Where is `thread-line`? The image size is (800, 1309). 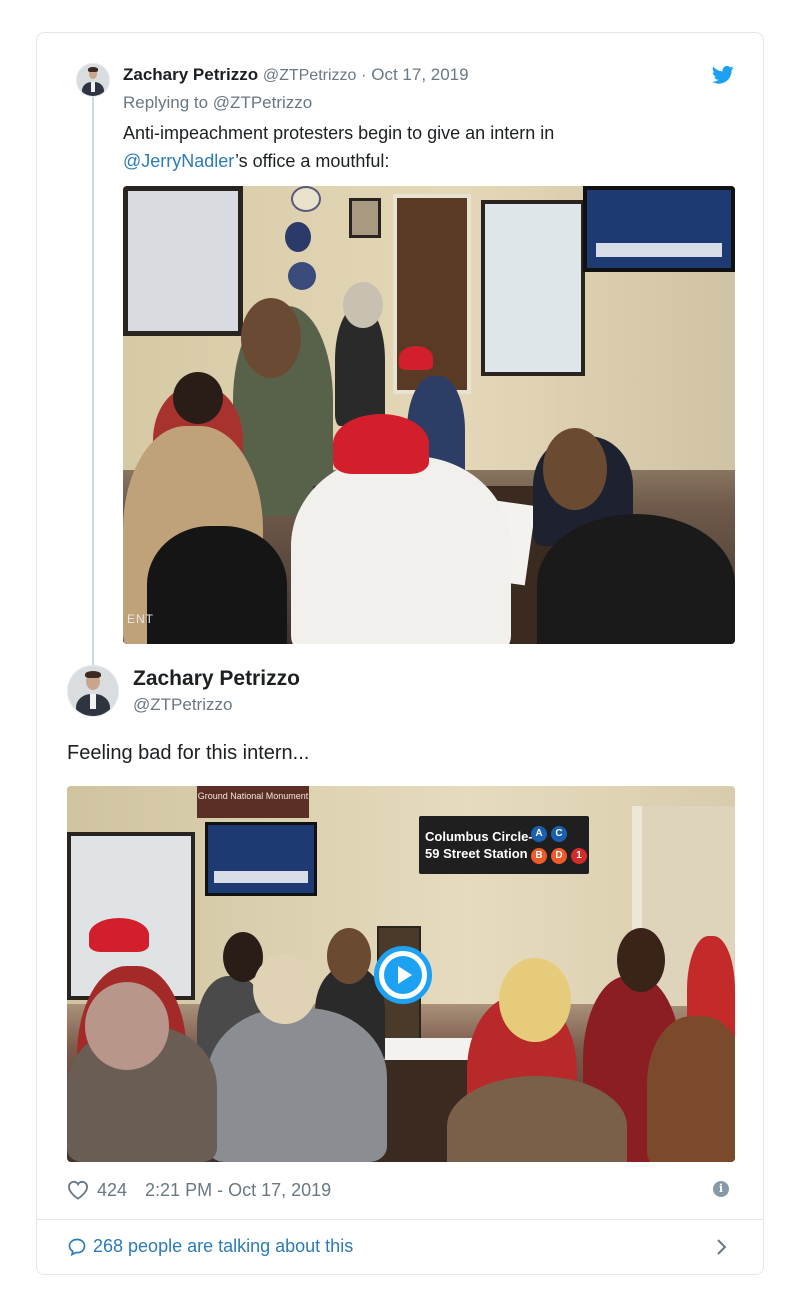 thread-line is located at coordinates (93, 397).